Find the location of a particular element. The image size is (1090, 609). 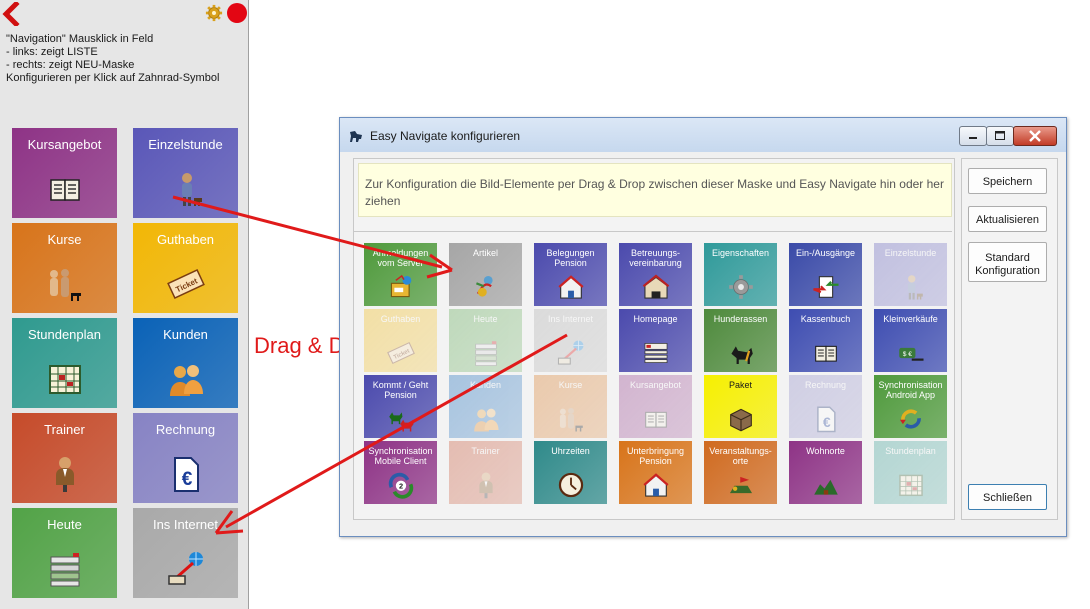

refresh-button: Aktualisieren is located at coordinates (1007, 219).